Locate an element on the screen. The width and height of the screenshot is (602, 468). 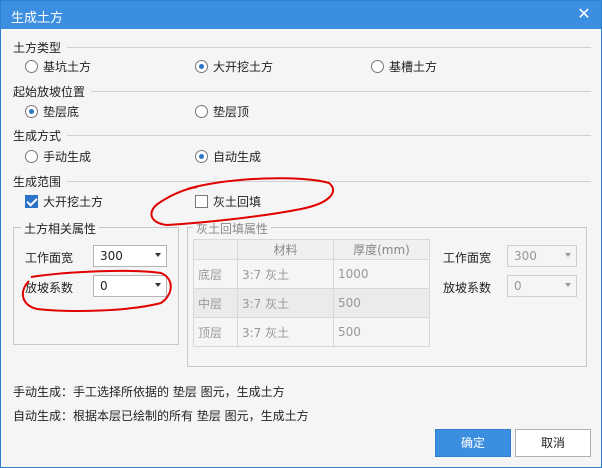
checkbox-open-excavation-earth: 大开挖土方 is located at coordinates (64, 201).